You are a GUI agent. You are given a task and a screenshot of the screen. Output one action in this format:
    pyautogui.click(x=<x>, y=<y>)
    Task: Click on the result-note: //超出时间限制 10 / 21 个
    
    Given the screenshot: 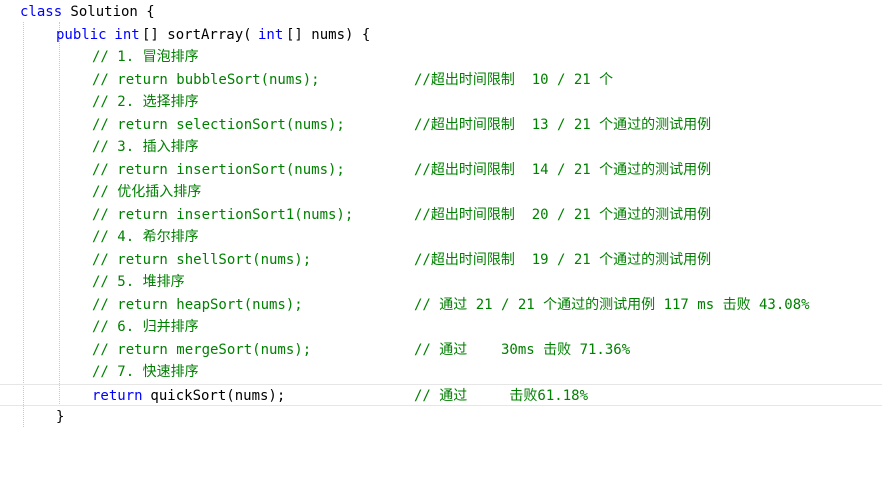 What is the action you would take?
    pyautogui.click(x=514, y=79)
    